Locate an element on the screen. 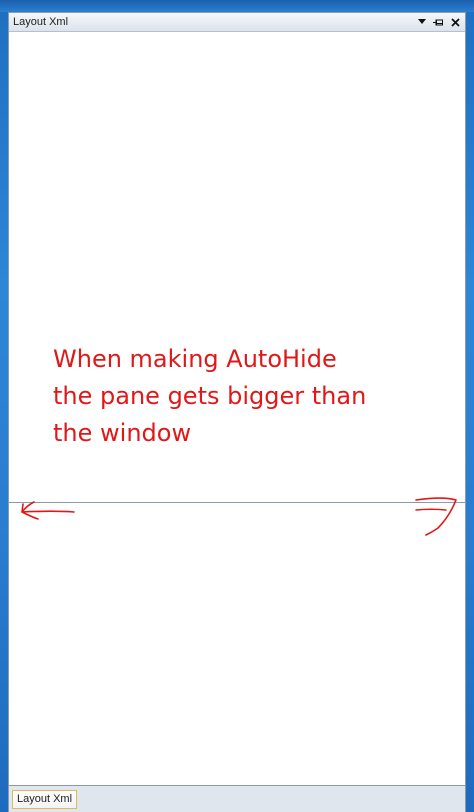  pin-icon is located at coordinates (438, 22).